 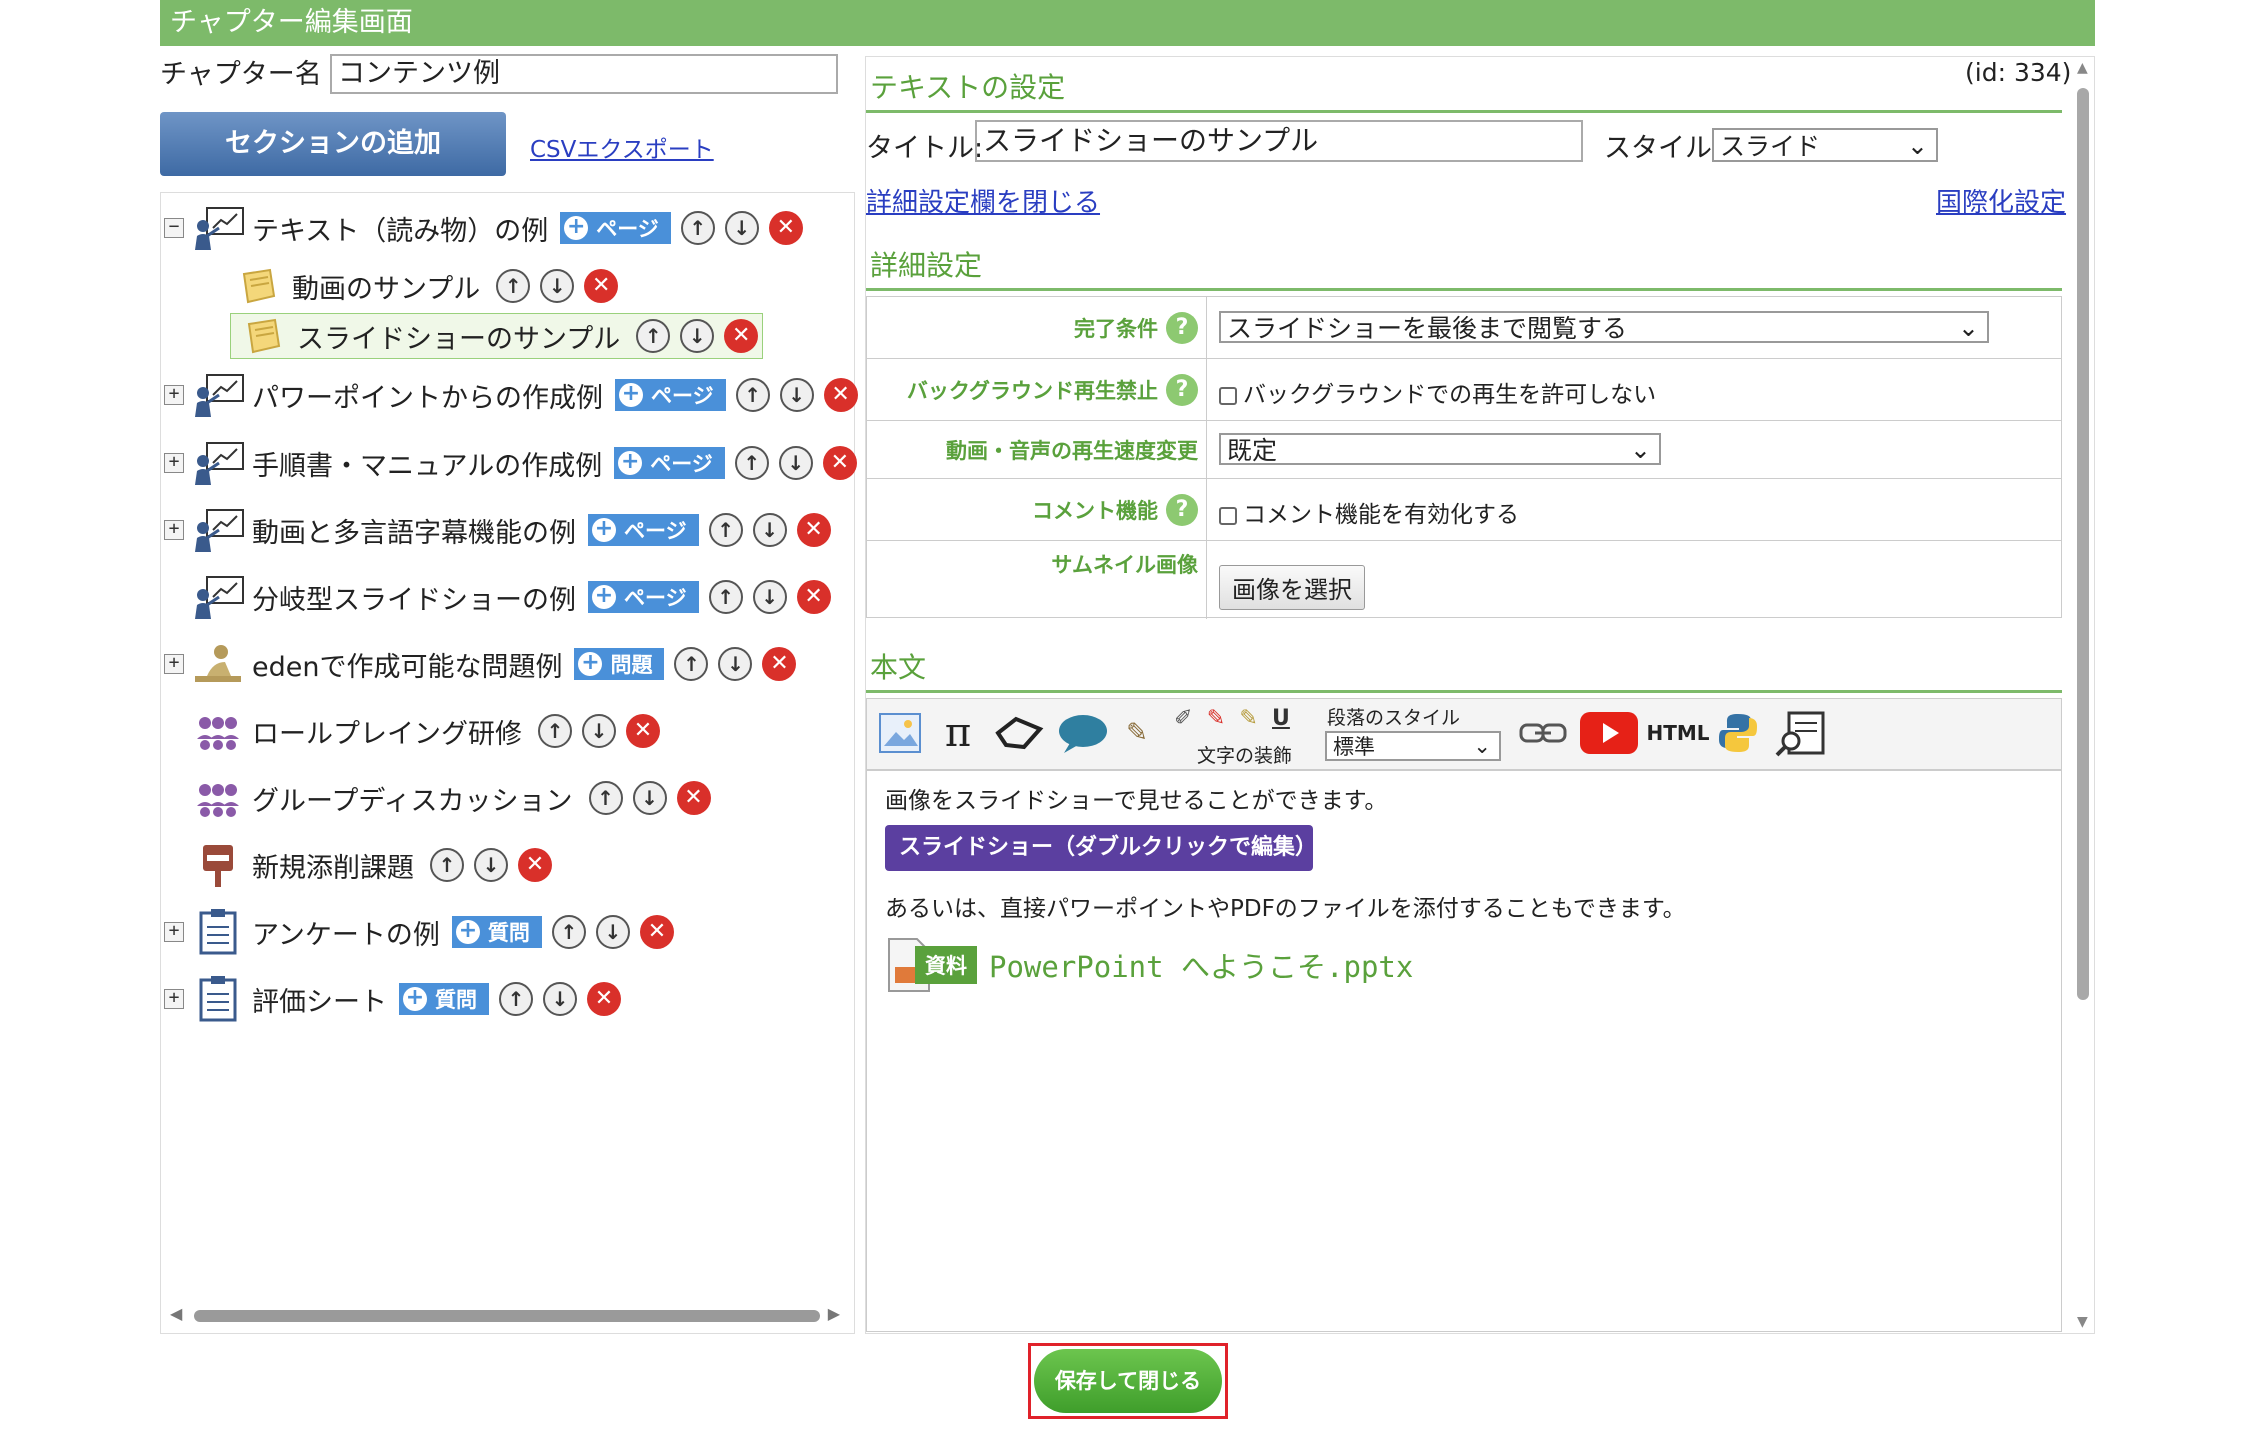 What do you see at coordinates (1604, 327) in the screenshot?
I see `completion-select: スライドショーを最後まで閲覧する ⌄` at bounding box center [1604, 327].